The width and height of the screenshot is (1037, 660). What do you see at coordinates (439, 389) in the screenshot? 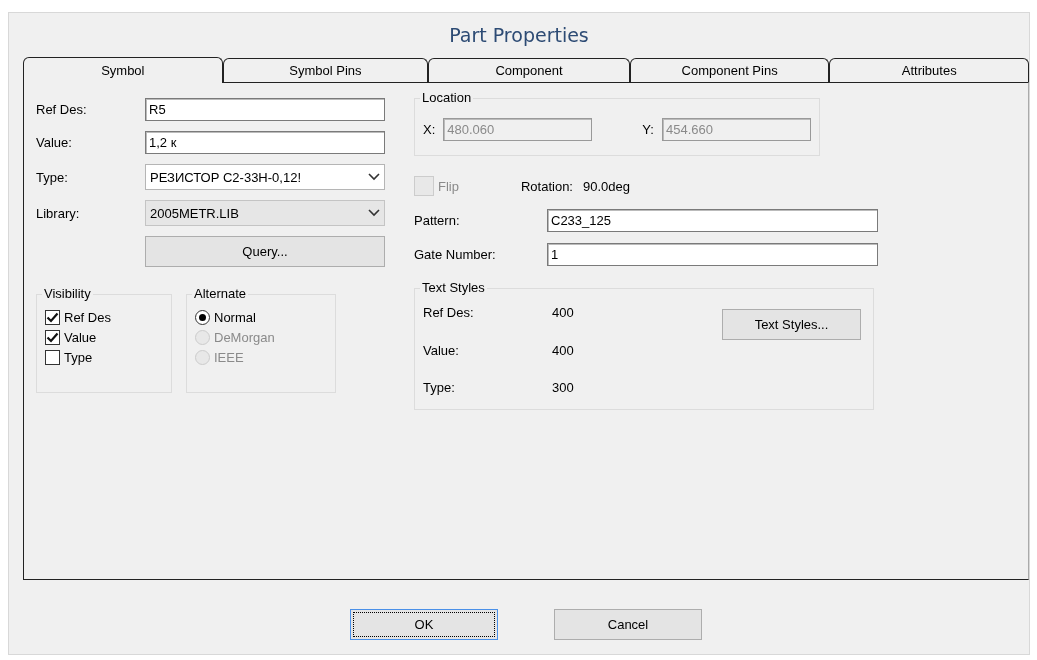
I see `style-label: Type:` at bounding box center [439, 389].